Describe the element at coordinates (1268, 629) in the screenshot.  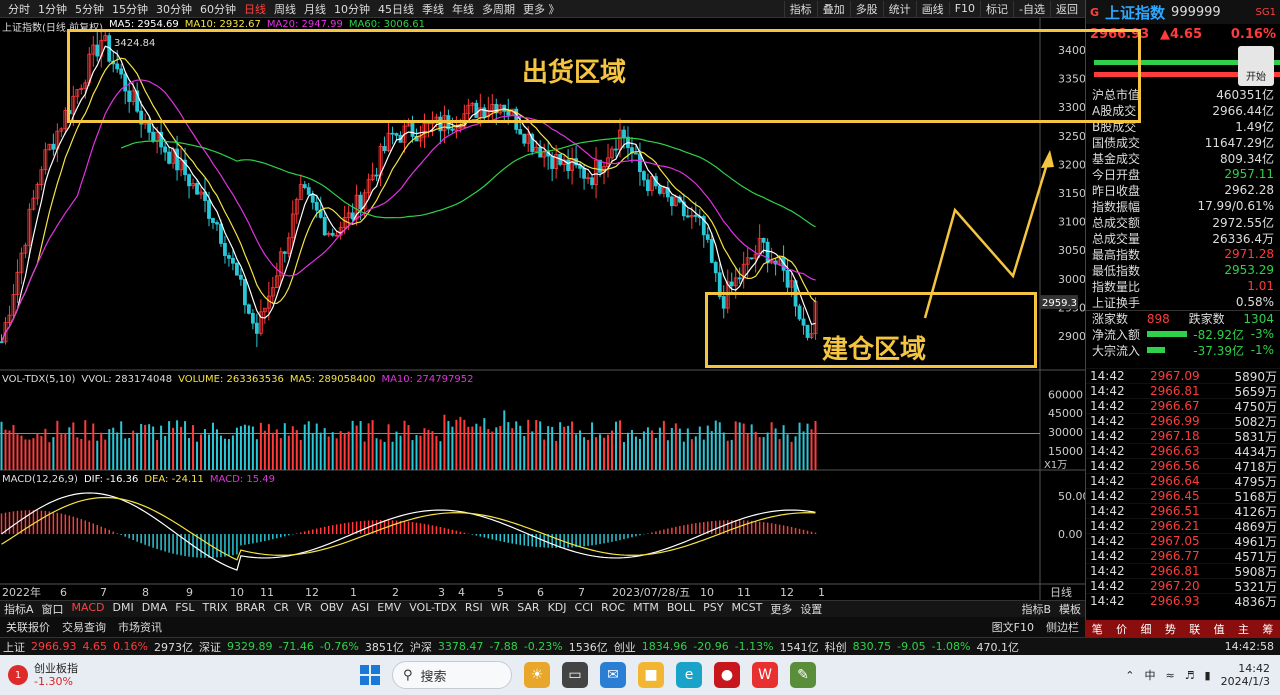
I see `quote-tab: 筹` at that location.